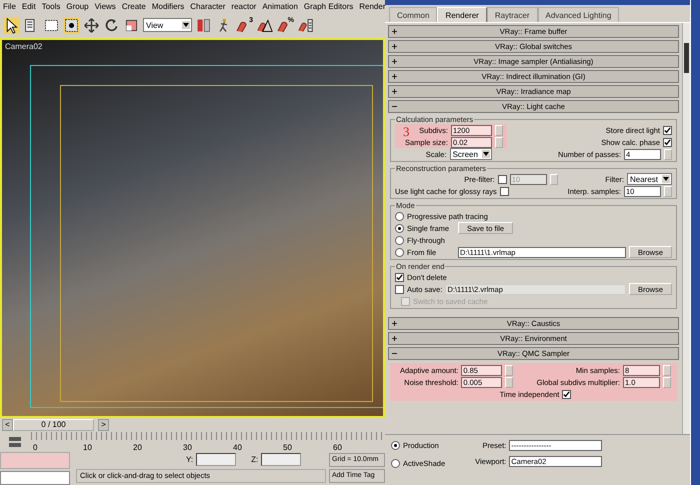 This screenshot has width=700, height=485. I want to click on frame-number: 40, so click(238, 447).